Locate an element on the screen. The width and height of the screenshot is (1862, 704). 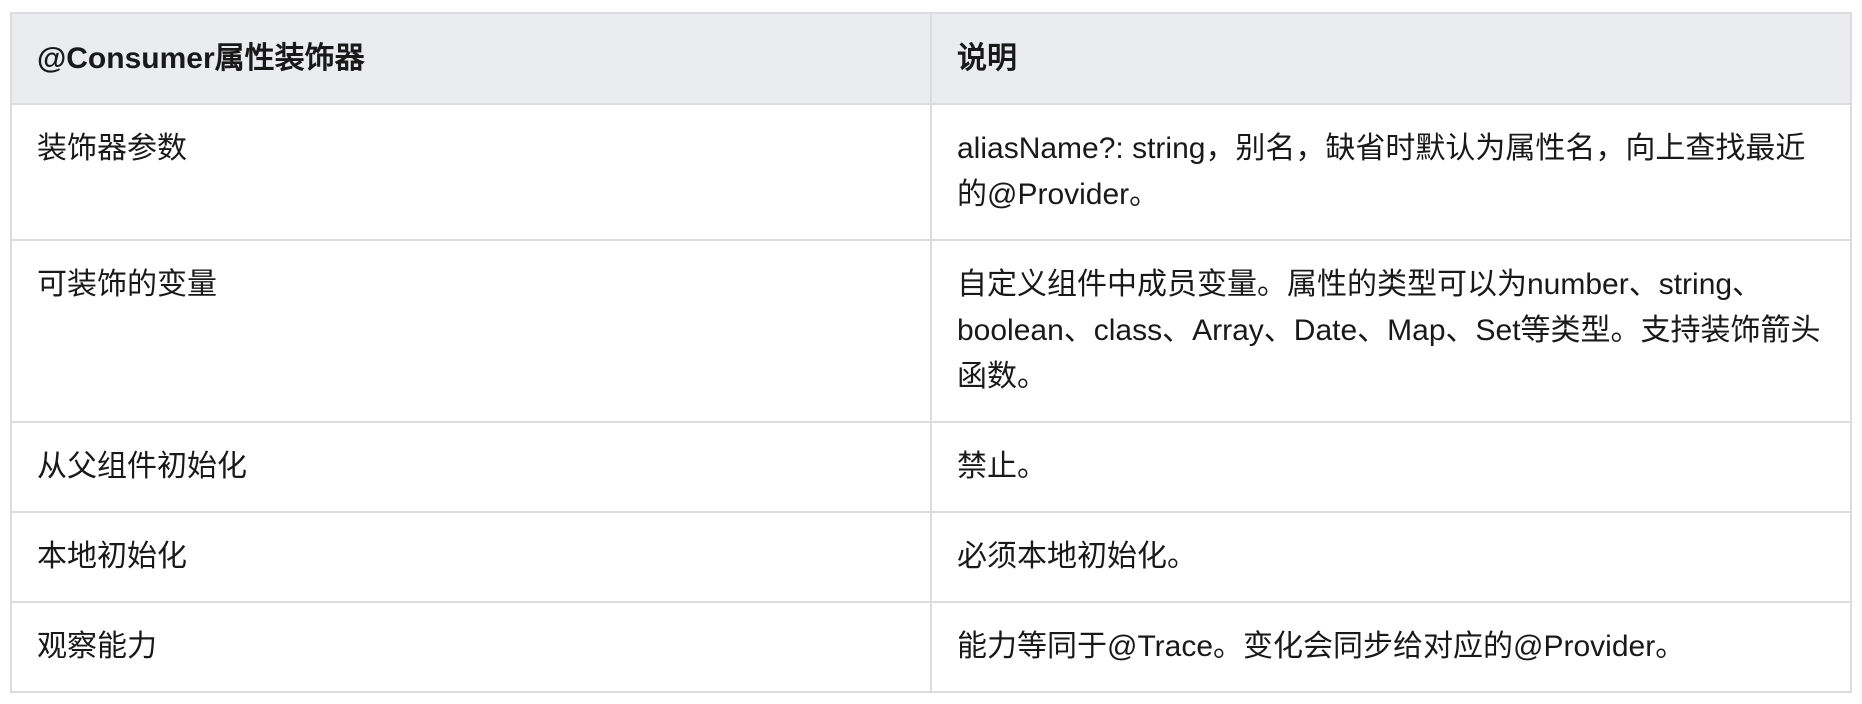
row-name: 装饰器参数 is located at coordinates (471, 172).